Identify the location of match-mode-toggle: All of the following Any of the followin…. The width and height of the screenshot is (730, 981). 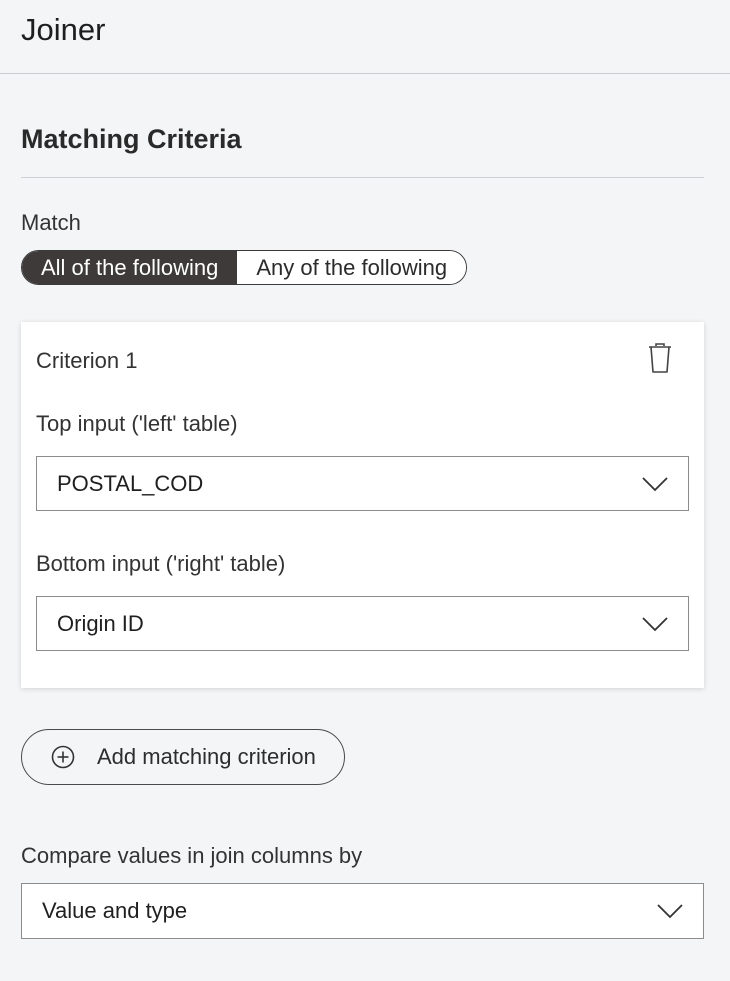
(244, 267).